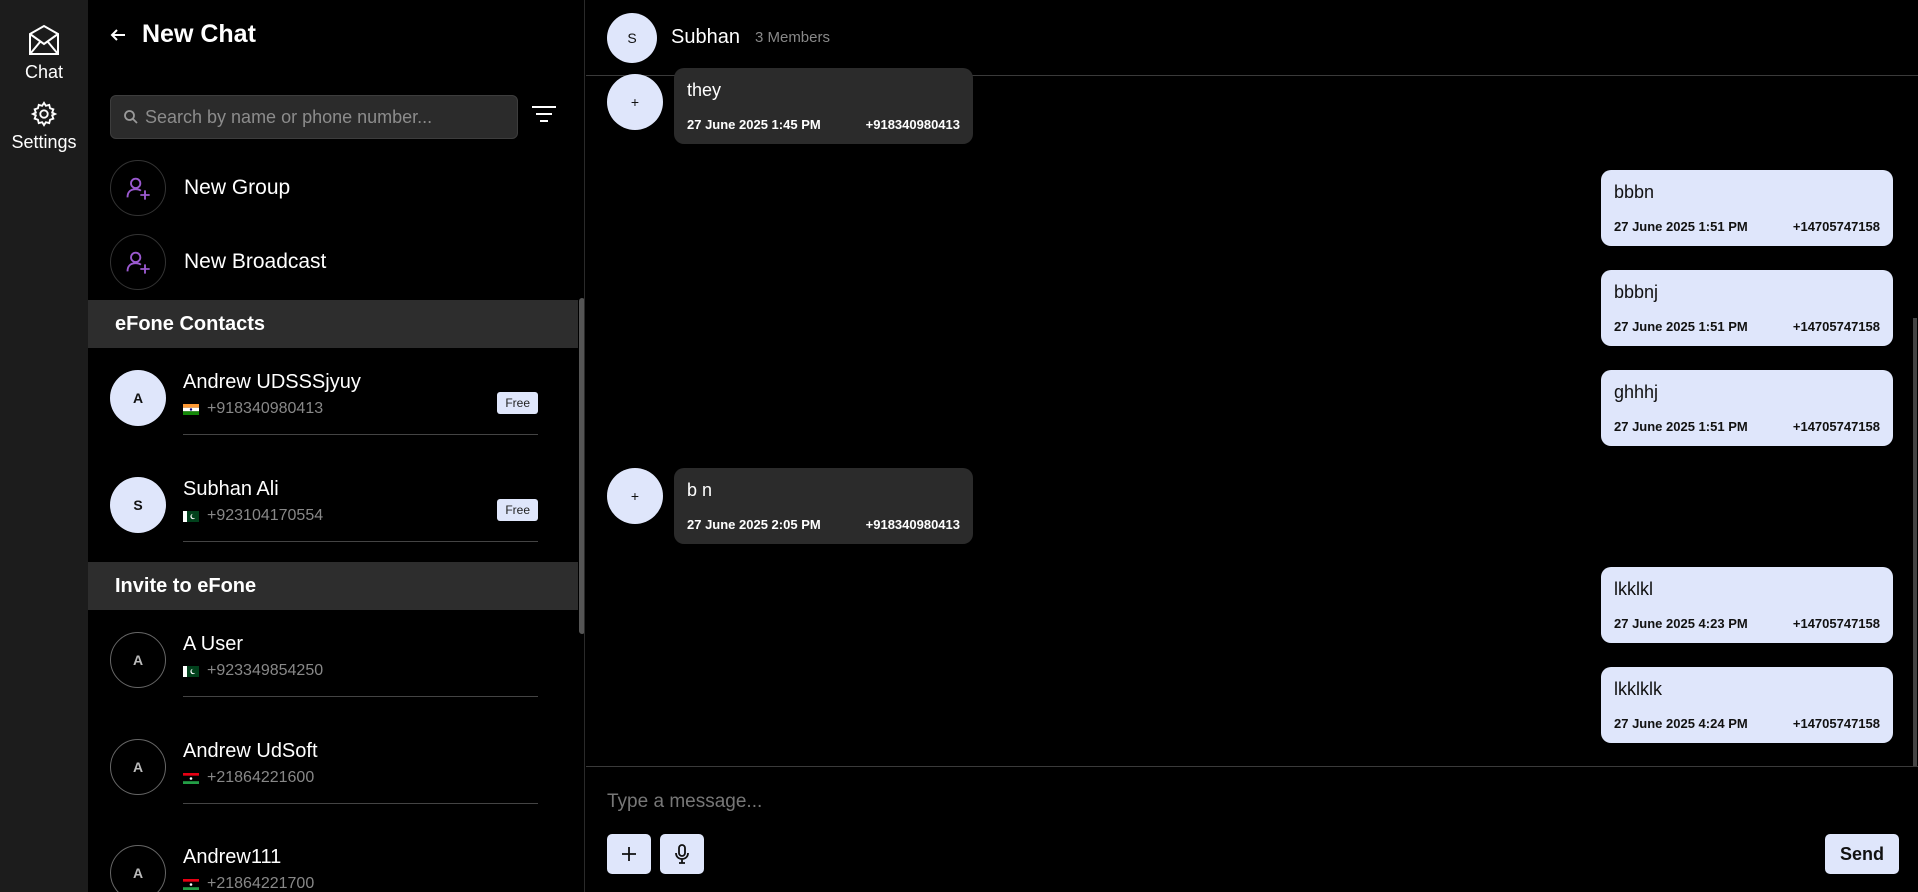 The height and width of the screenshot is (892, 1918). Describe the element at coordinates (335, 858) in the screenshot. I see `contact-item: A Andrew111 +21864221700` at that location.